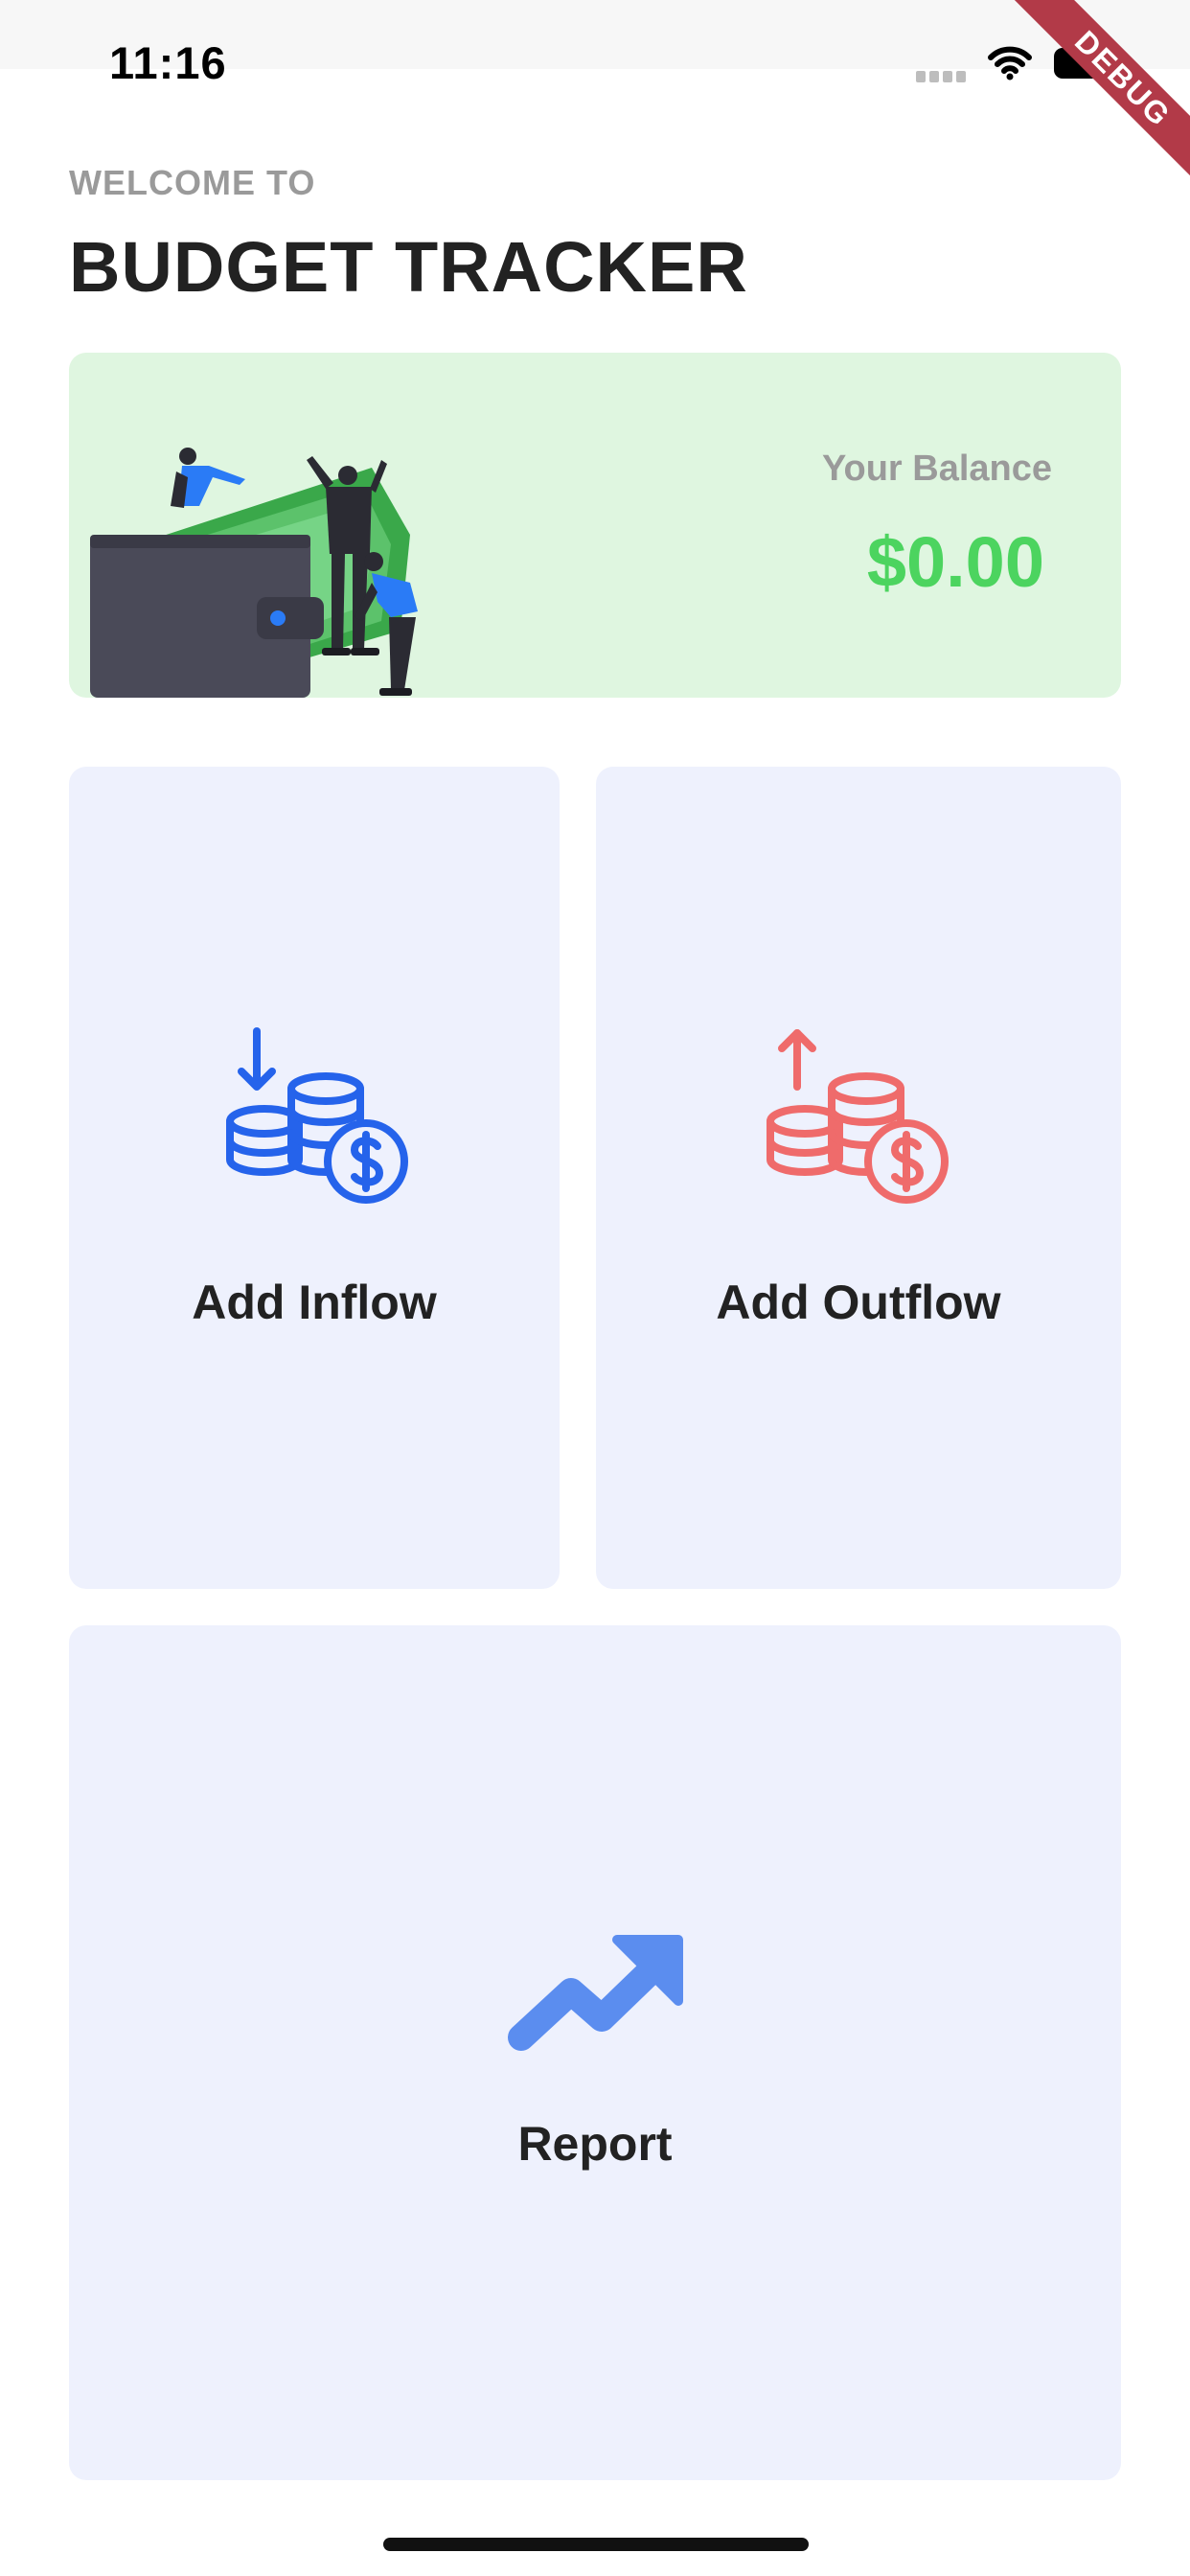 This screenshot has height=2576, width=1190. What do you see at coordinates (595, 44) in the screenshot?
I see `status-bar: 11:16` at bounding box center [595, 44].